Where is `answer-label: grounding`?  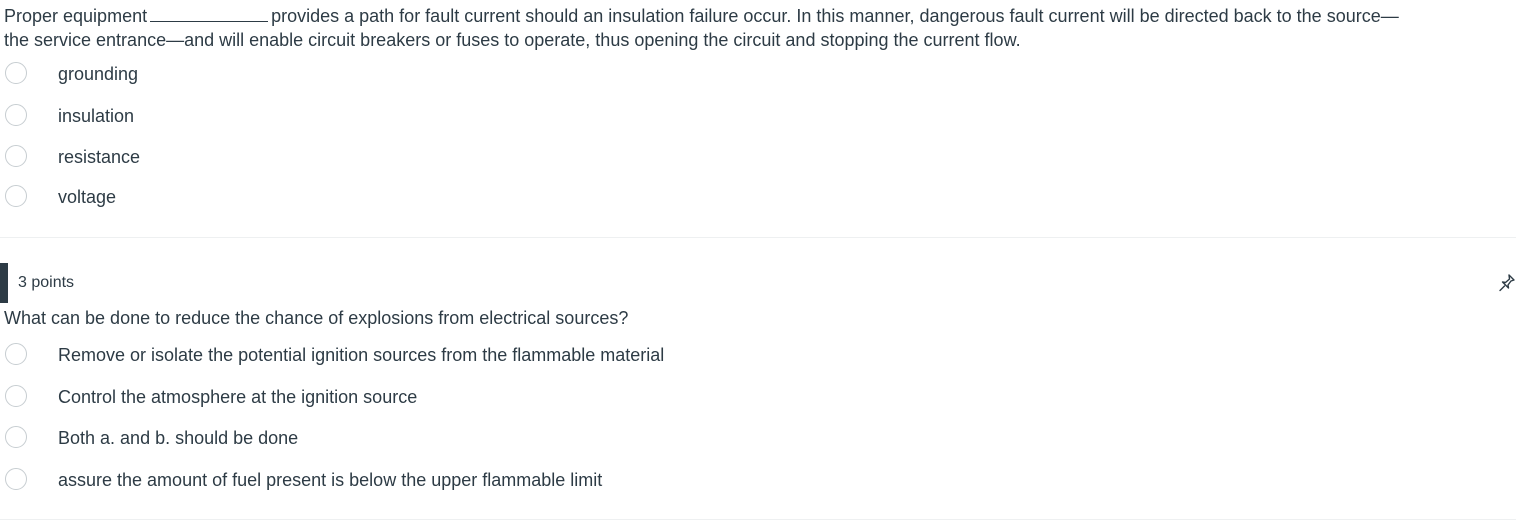
answer-label: grounding is located at coordinates (98, 74).